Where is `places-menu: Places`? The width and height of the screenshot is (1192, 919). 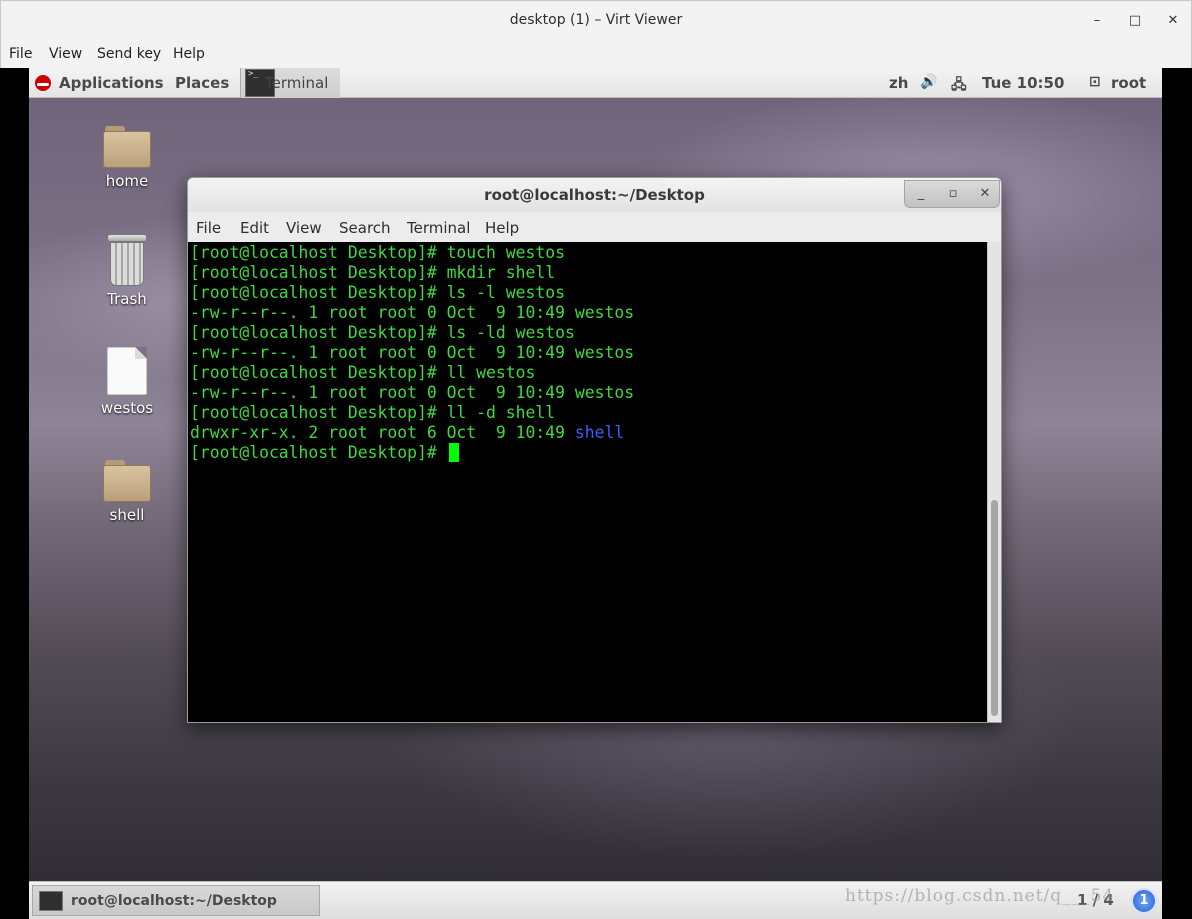
places-menu: Places is located at coordinates (202, 83).